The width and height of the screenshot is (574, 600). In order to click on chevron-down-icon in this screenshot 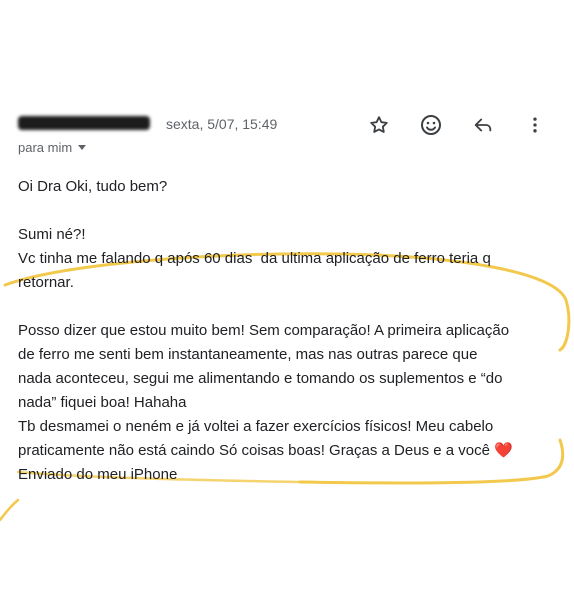, I will do `click(82, 147)`.